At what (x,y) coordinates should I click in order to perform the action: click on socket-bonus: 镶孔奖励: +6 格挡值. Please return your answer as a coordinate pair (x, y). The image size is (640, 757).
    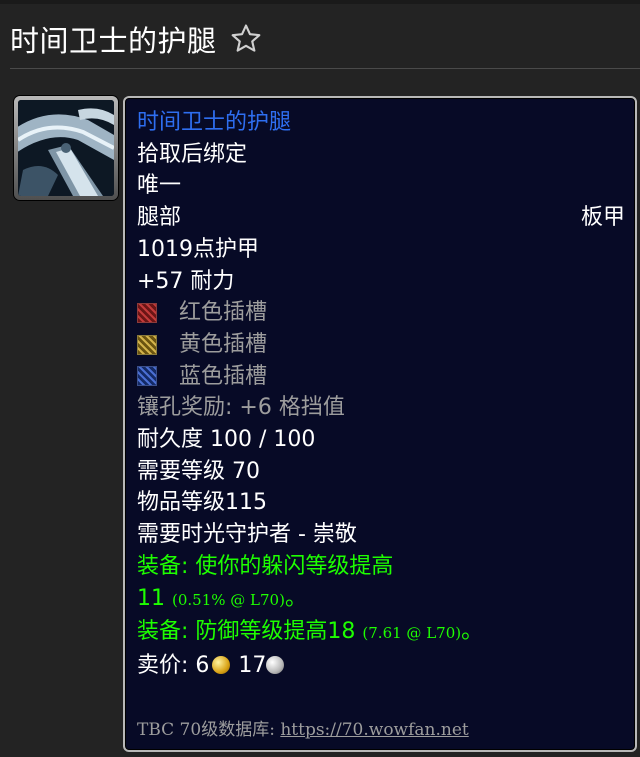
    Looking at the image, I should click on (241, 408).